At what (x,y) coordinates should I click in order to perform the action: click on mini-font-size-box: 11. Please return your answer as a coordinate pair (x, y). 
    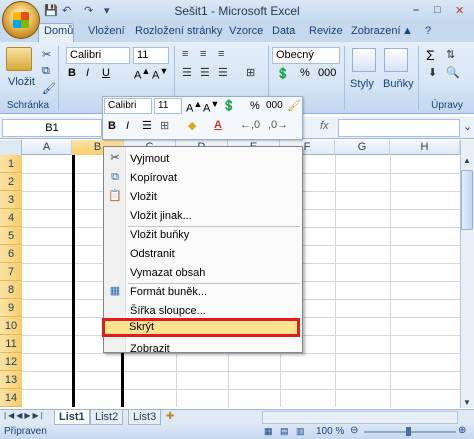
    Looking at the image, I should click on (168, 106).